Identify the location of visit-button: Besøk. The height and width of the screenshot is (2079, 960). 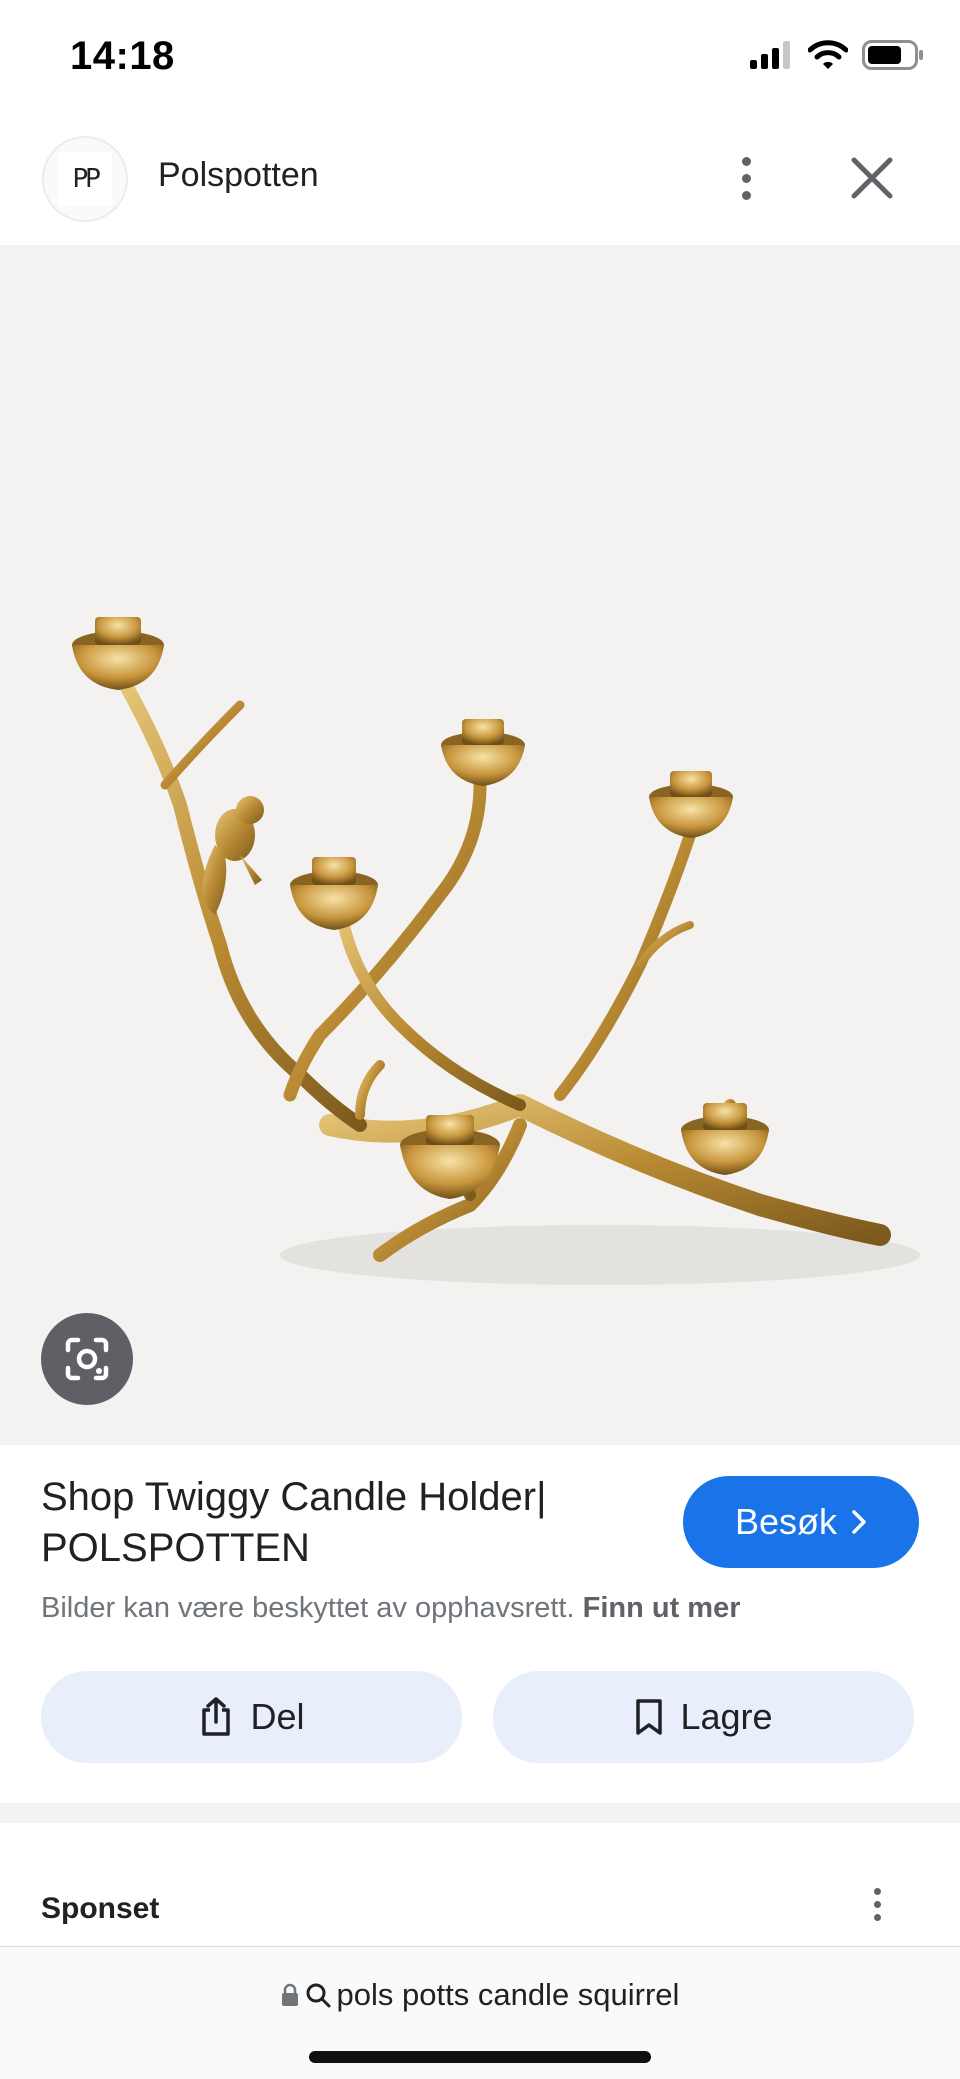
(801, 1522).